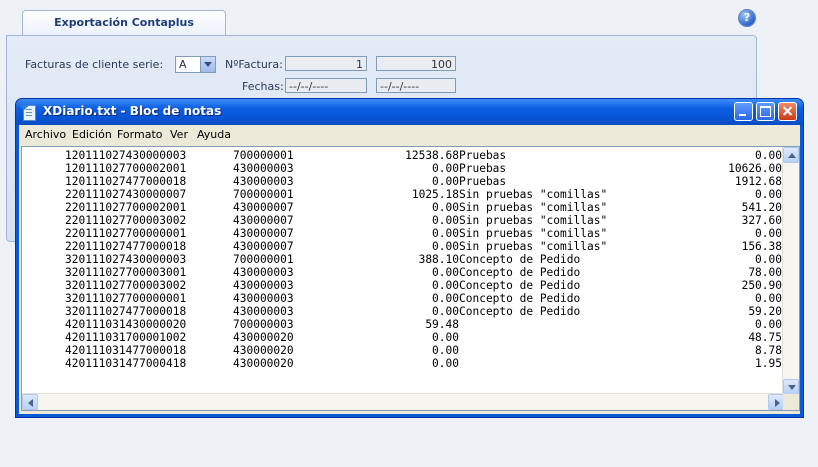  I want to click on line-account-code: 320111027700003002, so click(126, 285).